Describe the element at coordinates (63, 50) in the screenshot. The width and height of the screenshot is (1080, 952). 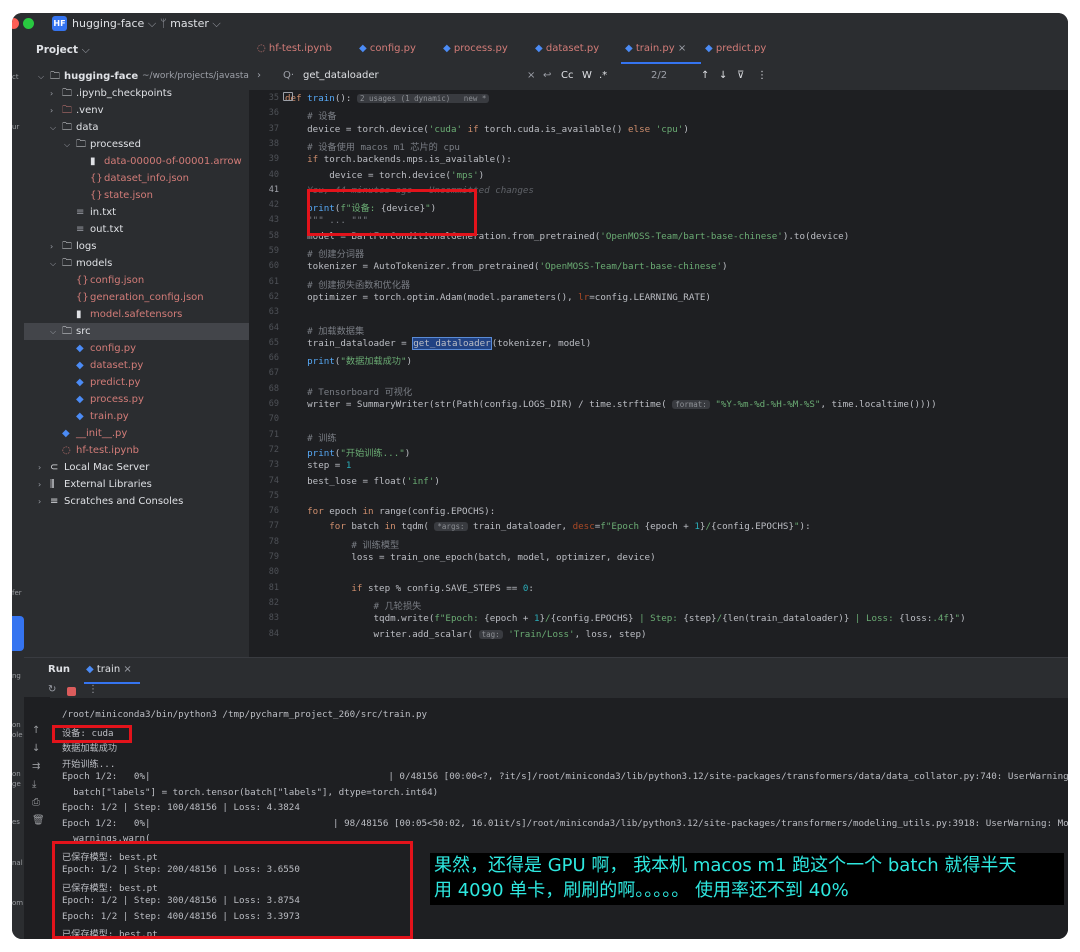
I see `project-panel-title: Project ⌵` at that location.